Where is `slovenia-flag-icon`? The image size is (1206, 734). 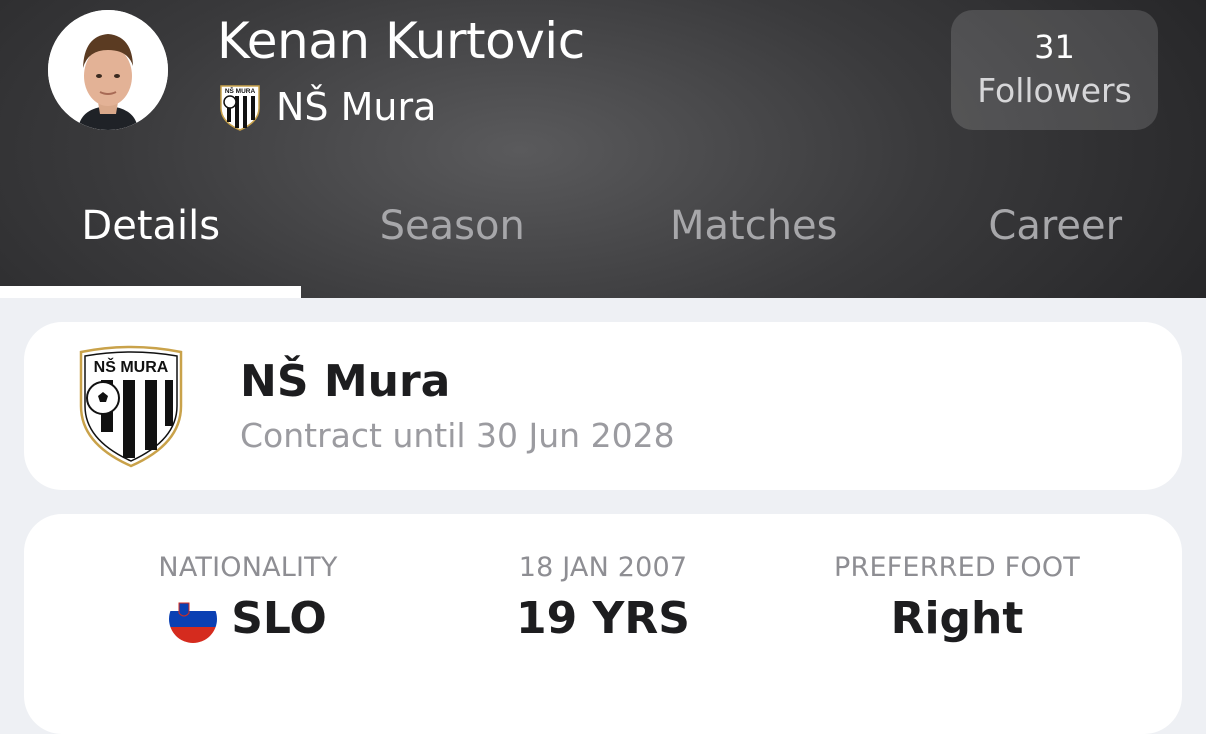
slovenia-flag-icon is located at coordinates (193, 619).